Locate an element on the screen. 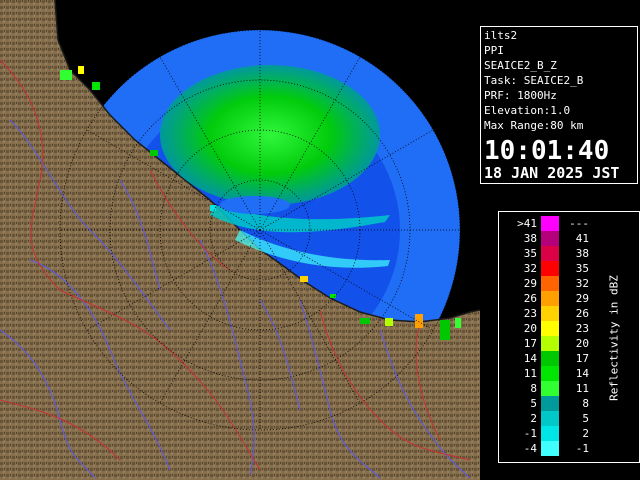  legend-row: 38 41 is located at coordinates (549, 238).